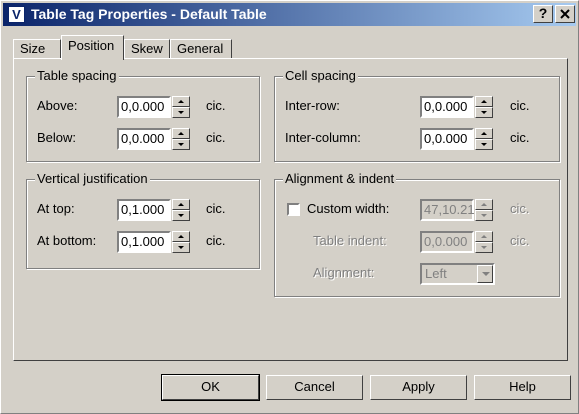 Image resolution: width=579 pixels, height=414 pixels. I want to click on close-button, so click(565, 14).